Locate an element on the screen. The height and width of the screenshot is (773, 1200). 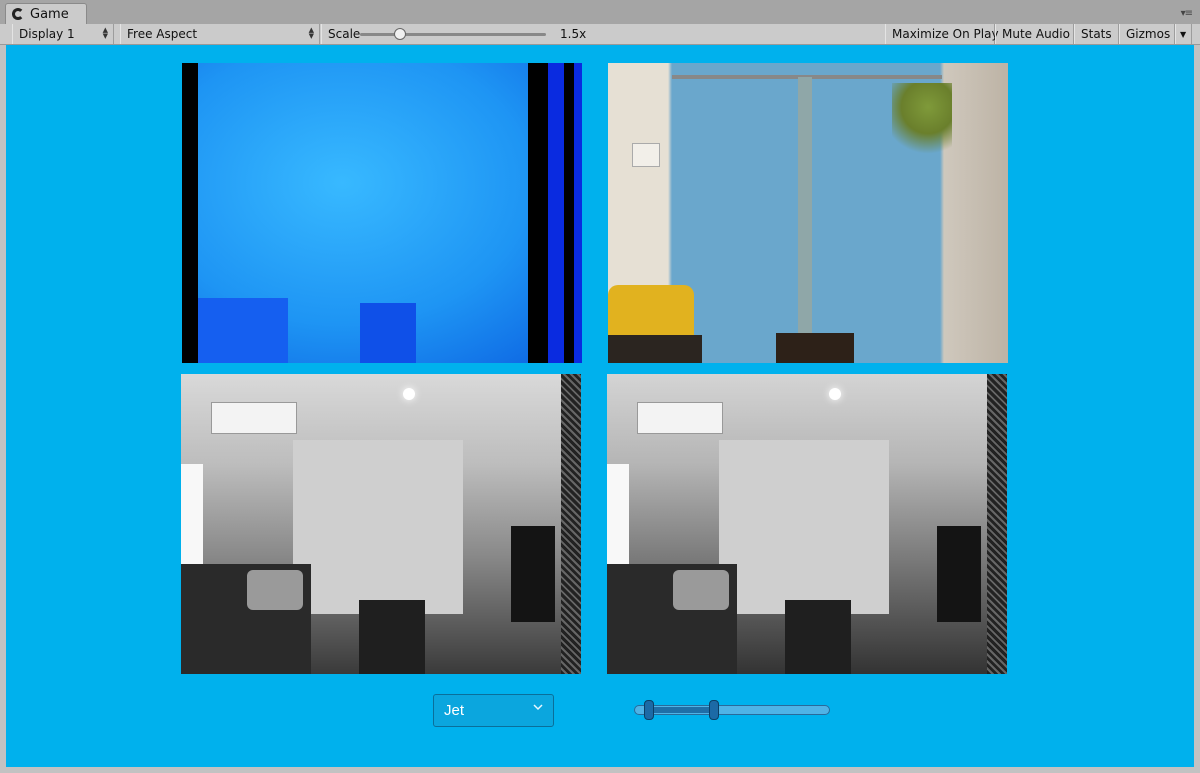
infrared-right-image is located at coordinates (807, 524).